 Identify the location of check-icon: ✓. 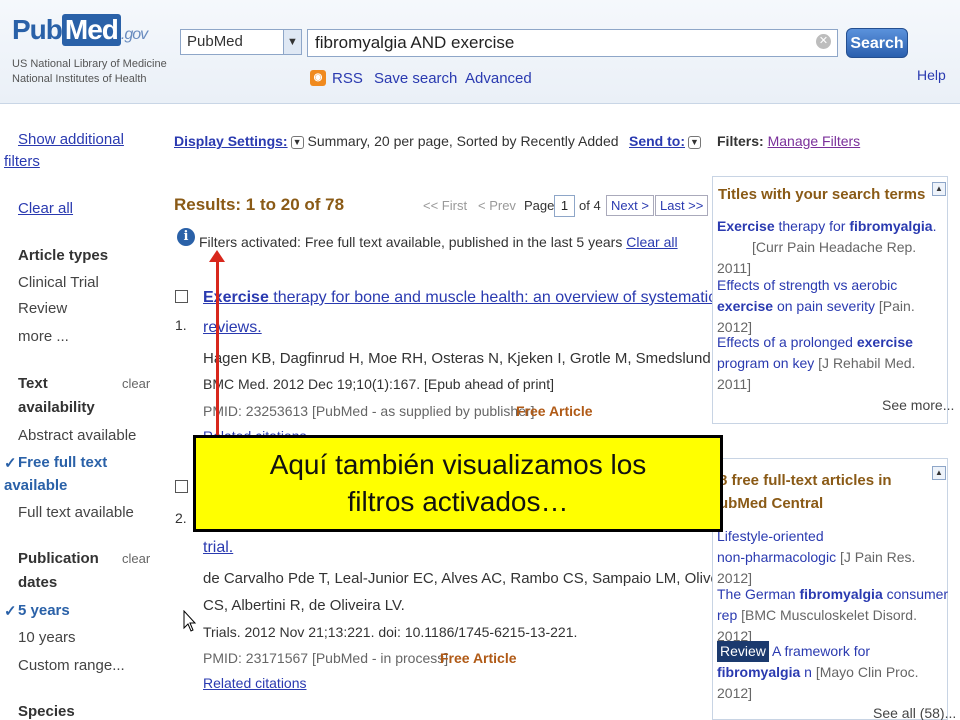
(10, 611).